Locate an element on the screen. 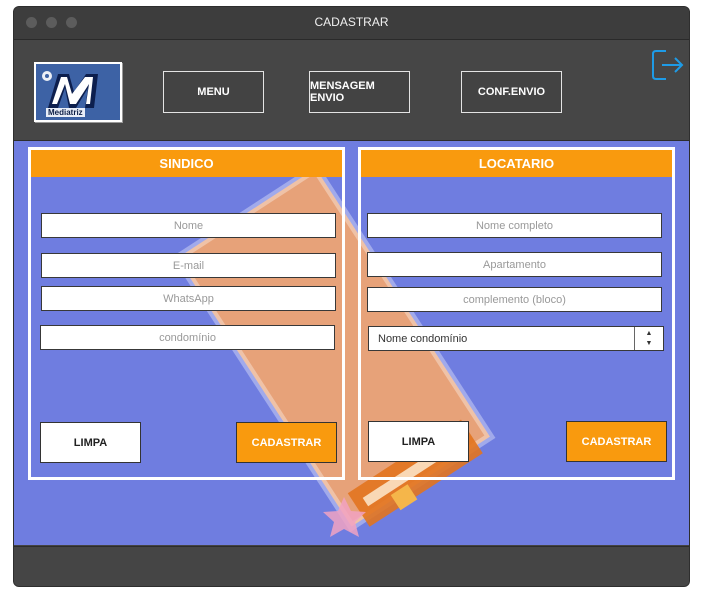  locatario-cadastrar-button: CADASTRAR is located at coordinates (616, 441).